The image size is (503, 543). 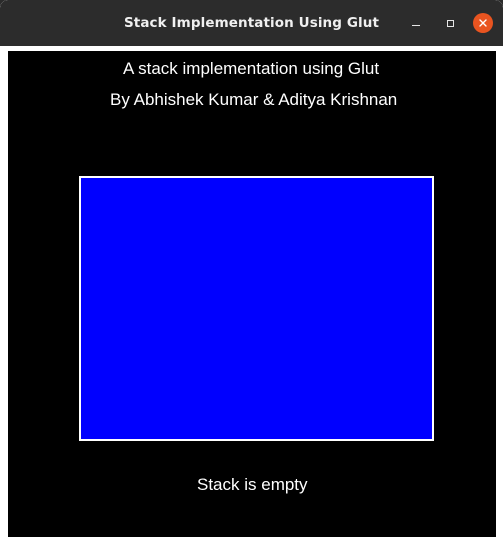 I want to click on heading-authors: By Abhishek Kumar & Aditya Krishnan, so click(x=254, y=99).